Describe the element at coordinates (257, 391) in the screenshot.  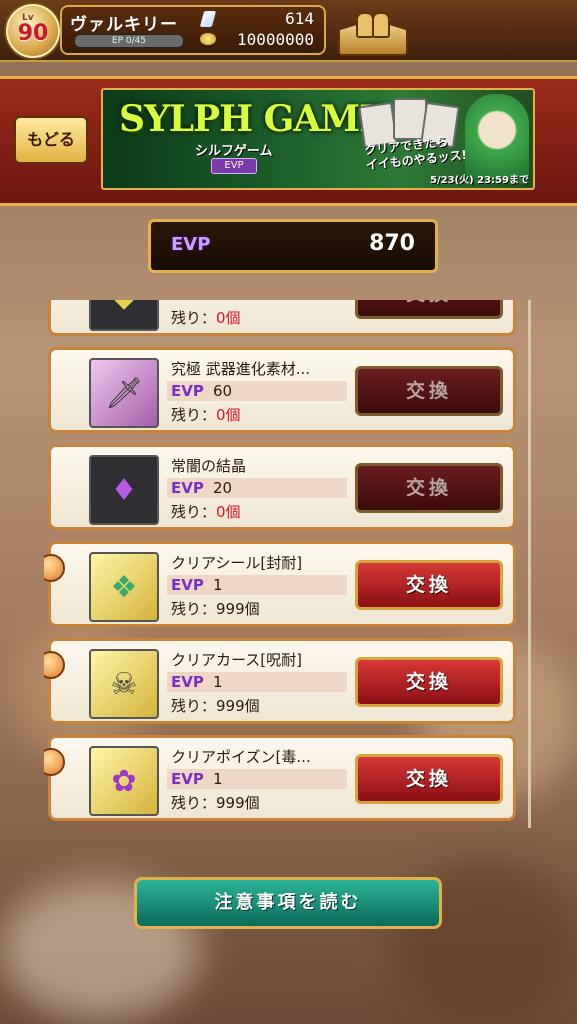
I see `evp-cost: EVP 60` at that location.